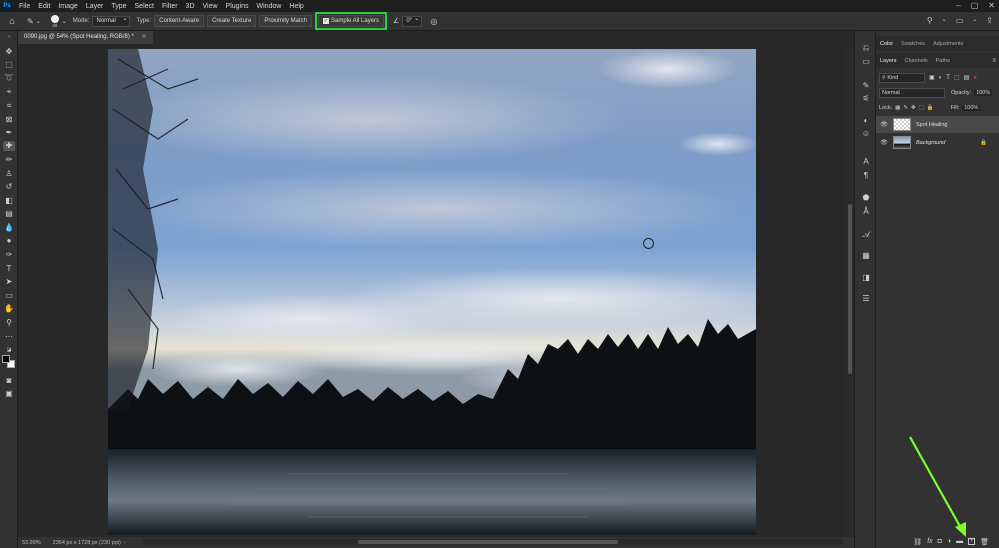 Image resolution: width=999 pixels, height=548 pixels. I want to click on angle-input: 0°, so click(412, 21).